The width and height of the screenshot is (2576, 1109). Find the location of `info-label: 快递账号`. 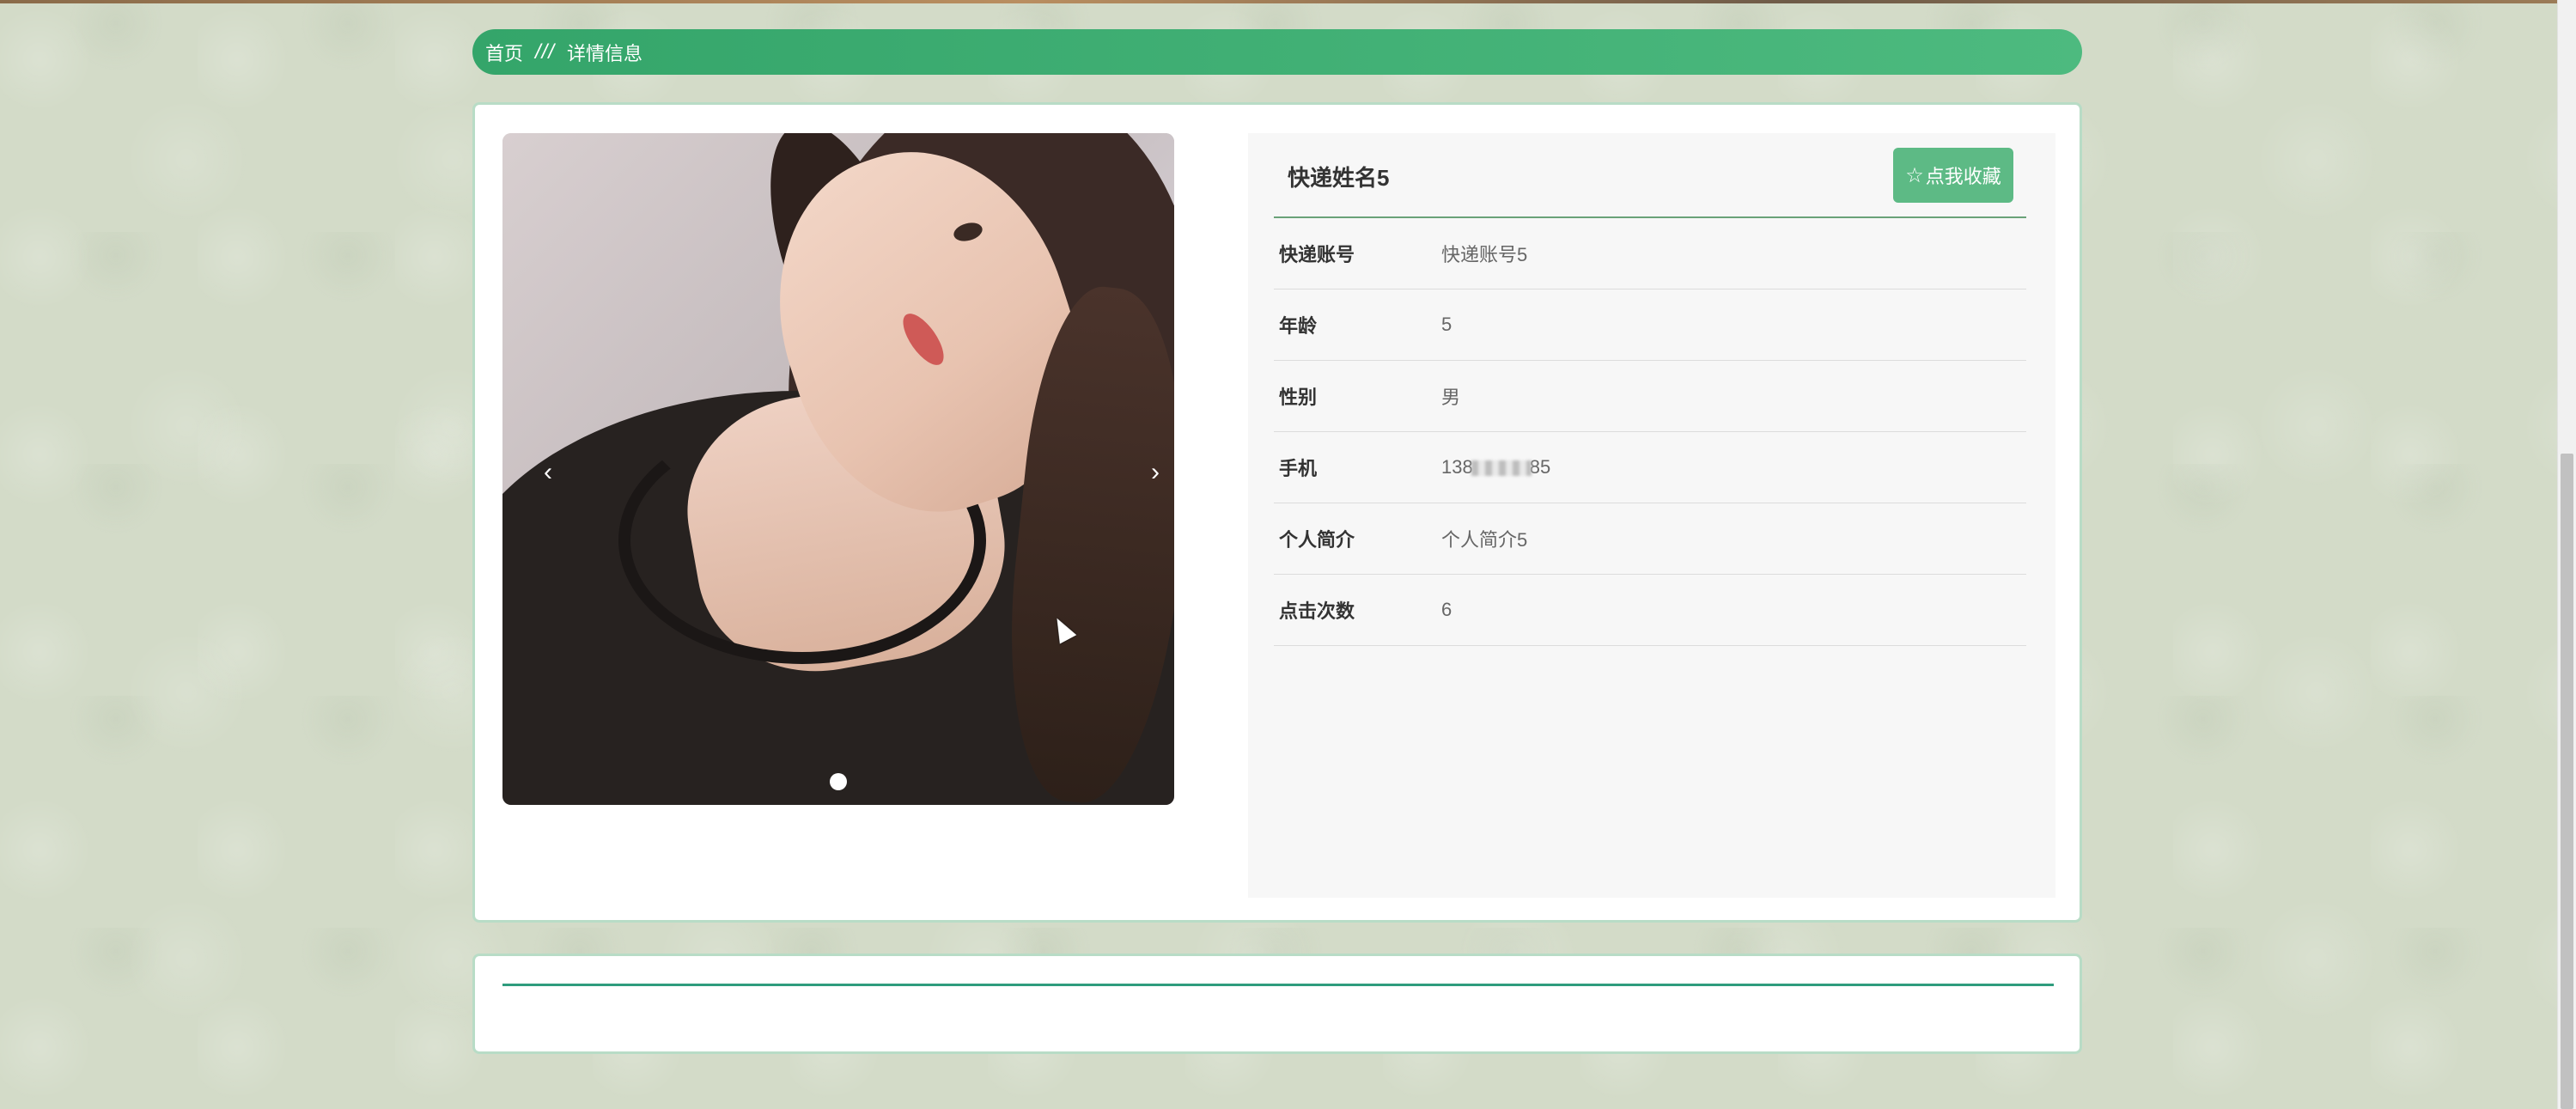

info-label: 快递账号 is located at coordinates (1317, 255).